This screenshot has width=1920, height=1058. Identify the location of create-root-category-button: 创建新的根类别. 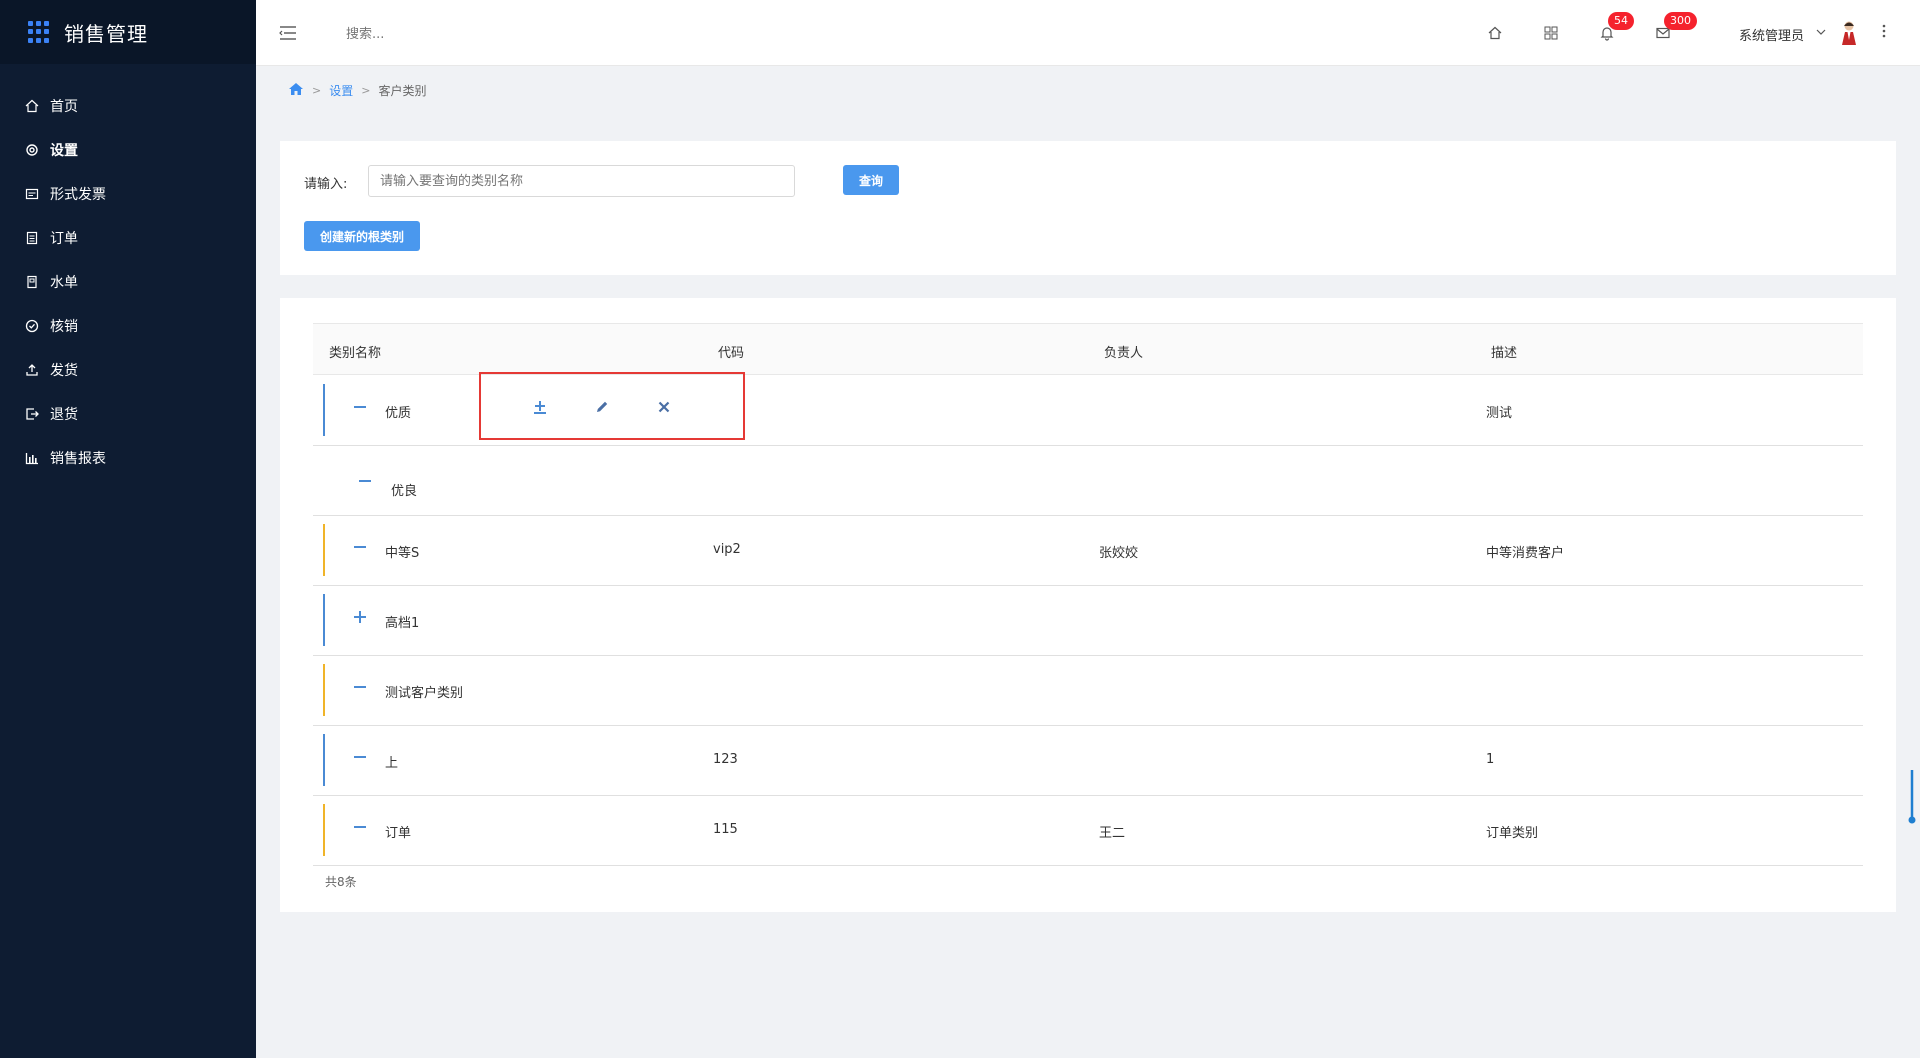
(362, 236).